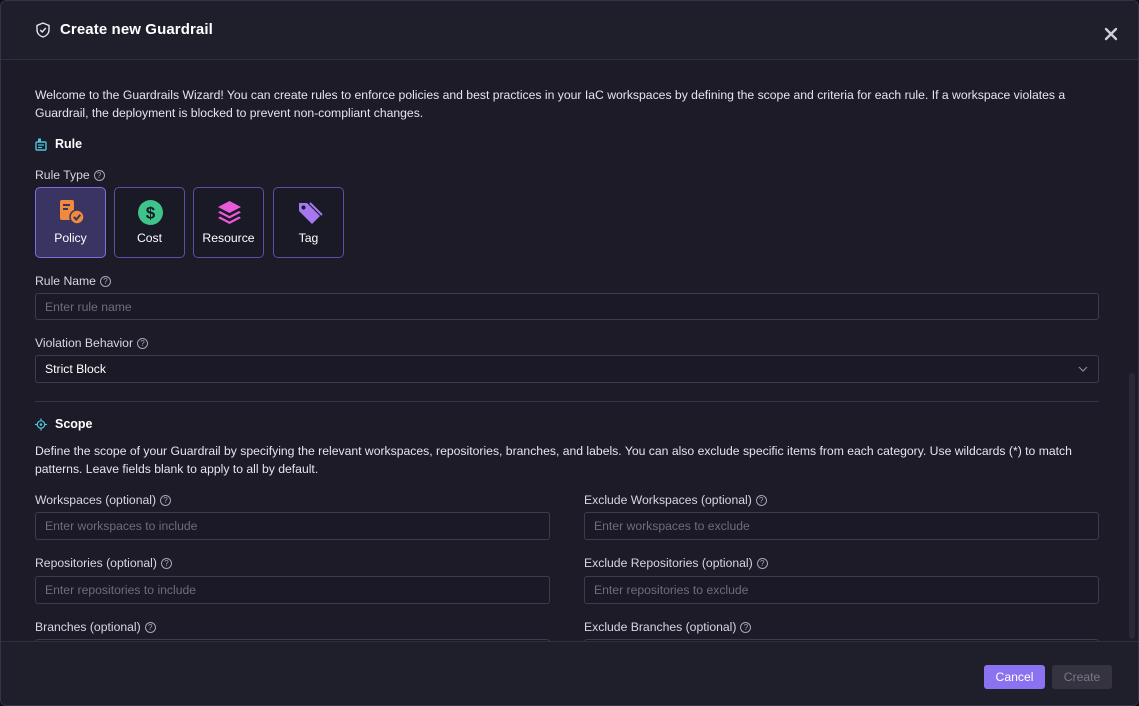 The image size is (1139, 706). Describe the element at coordinates (136, 29) in the screenshot. I see `dialog-title: Create new Guardrail` at that location.